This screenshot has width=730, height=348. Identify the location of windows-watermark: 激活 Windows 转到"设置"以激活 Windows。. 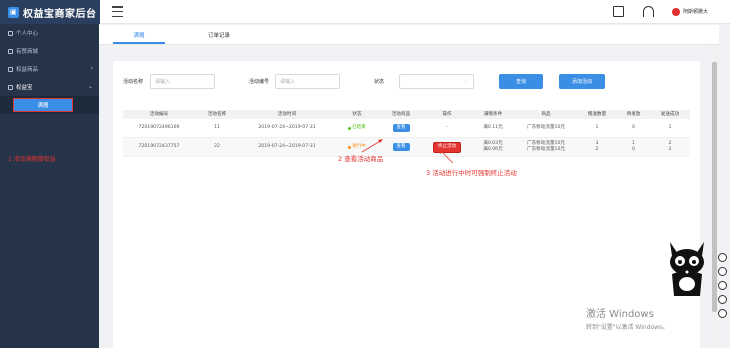
(627, 318).